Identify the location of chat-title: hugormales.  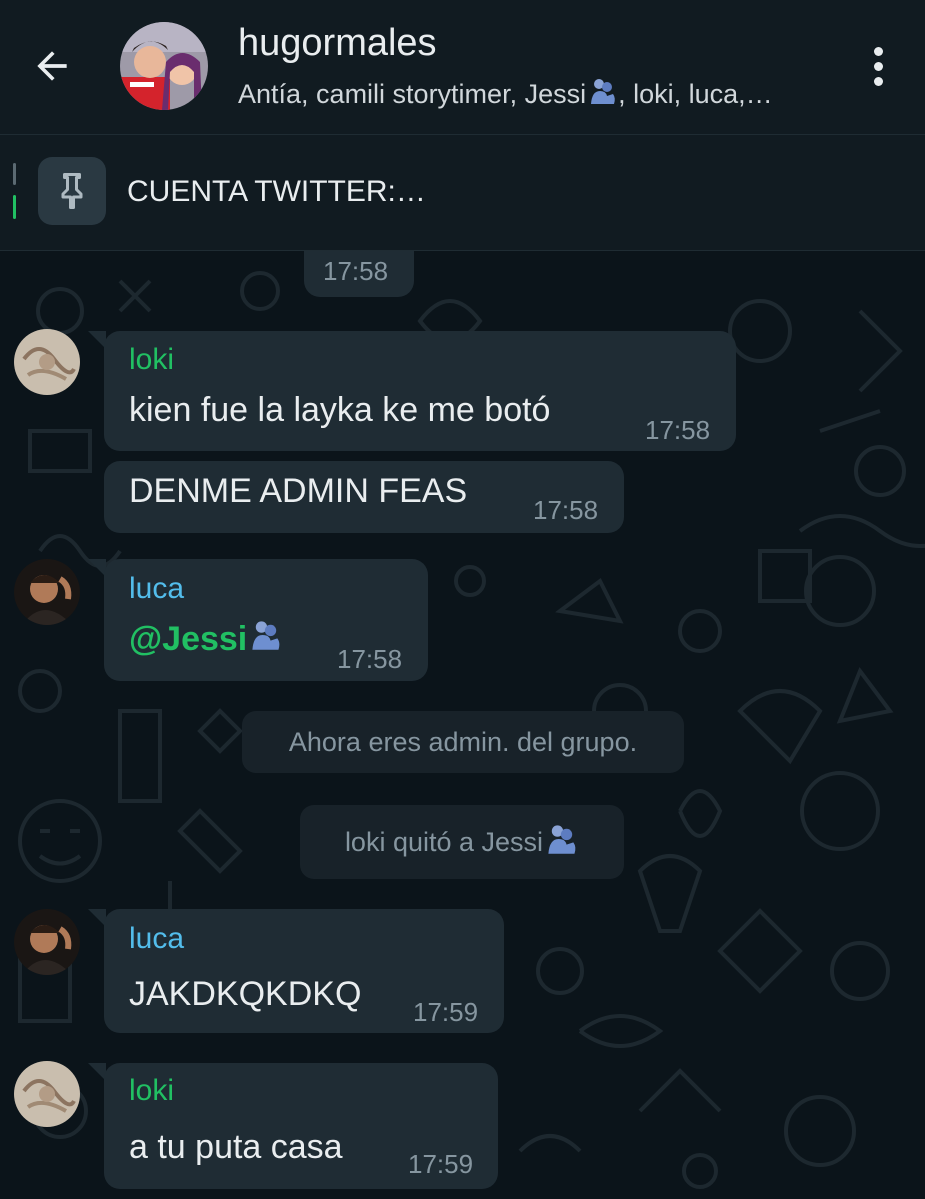
(337, 43).